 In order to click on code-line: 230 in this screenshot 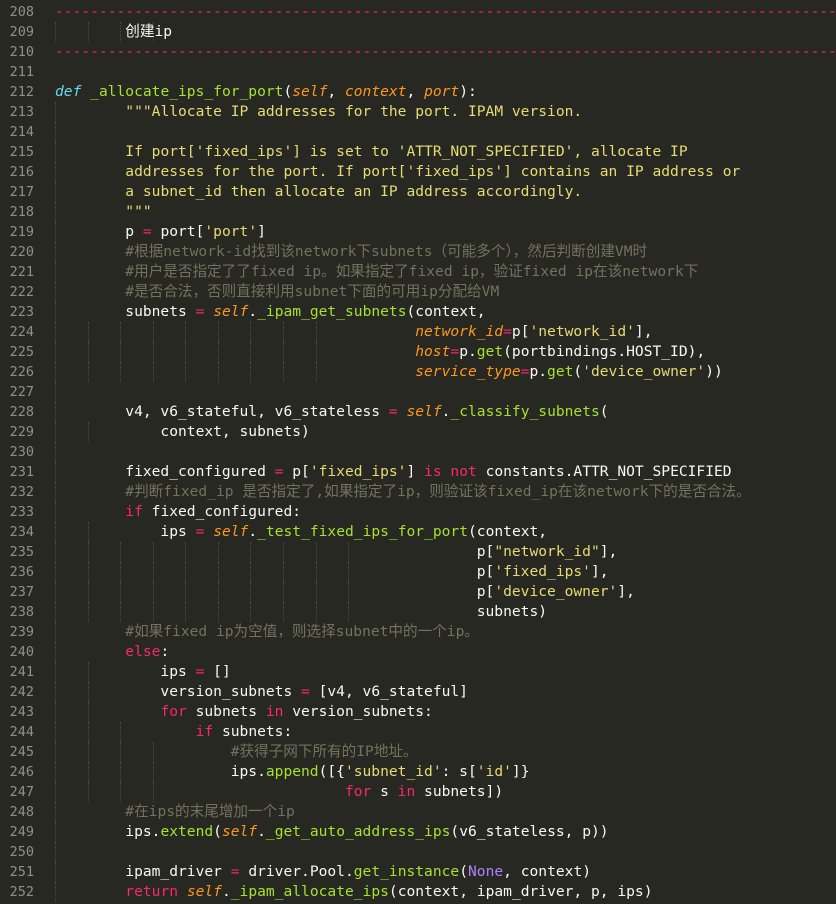, I will do `click(418, 452)`.